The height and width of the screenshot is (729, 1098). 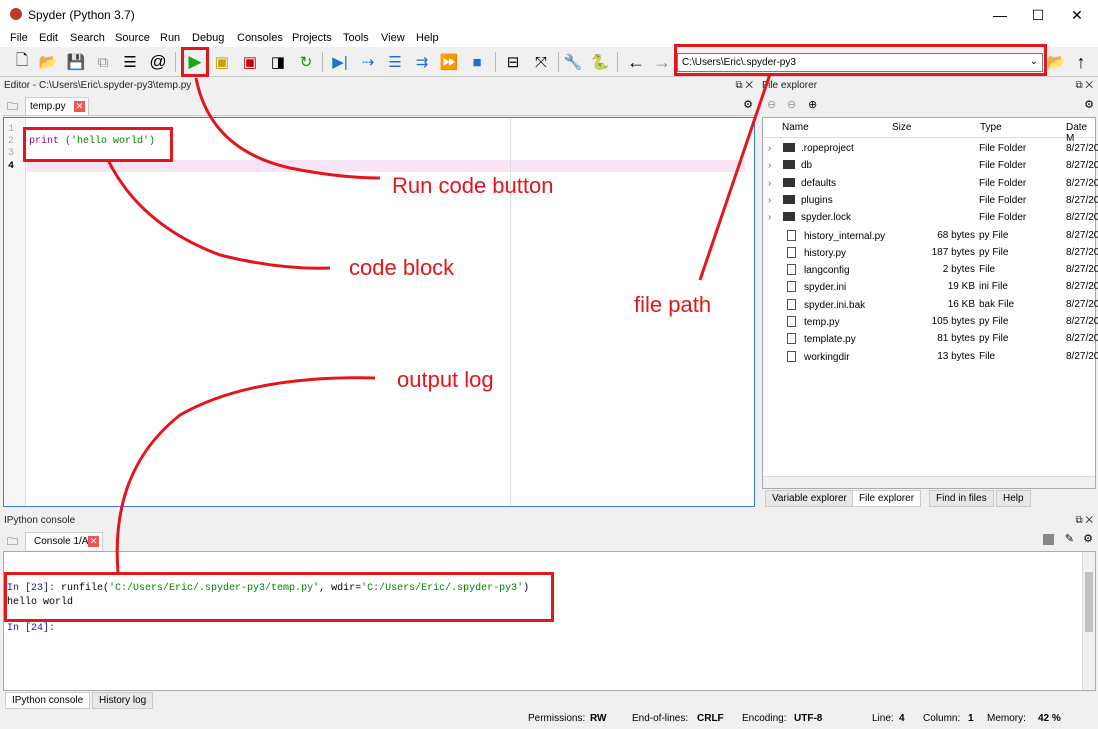 What do you see at coordinates (445, 379) in the screenshot?
I see `annotation-output-log: output log` at bounding box center [445, 379].